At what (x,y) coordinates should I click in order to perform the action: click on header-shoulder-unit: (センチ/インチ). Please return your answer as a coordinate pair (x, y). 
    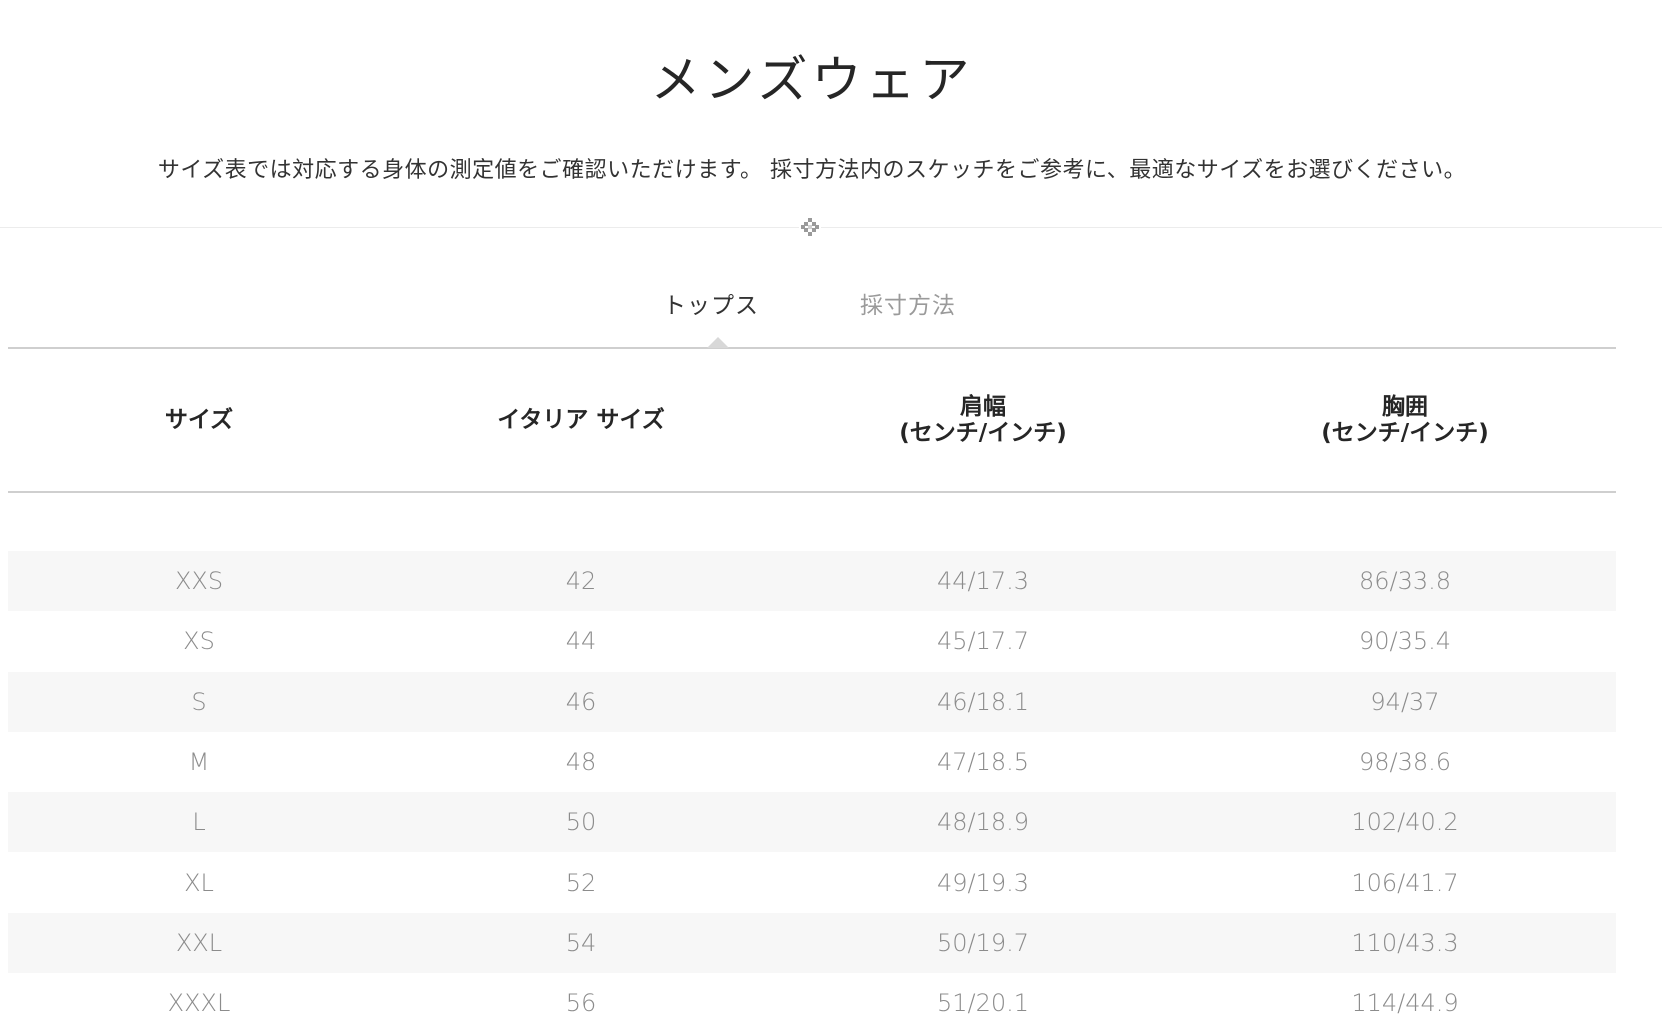
    Looking at the image, I should click on (983, 433).